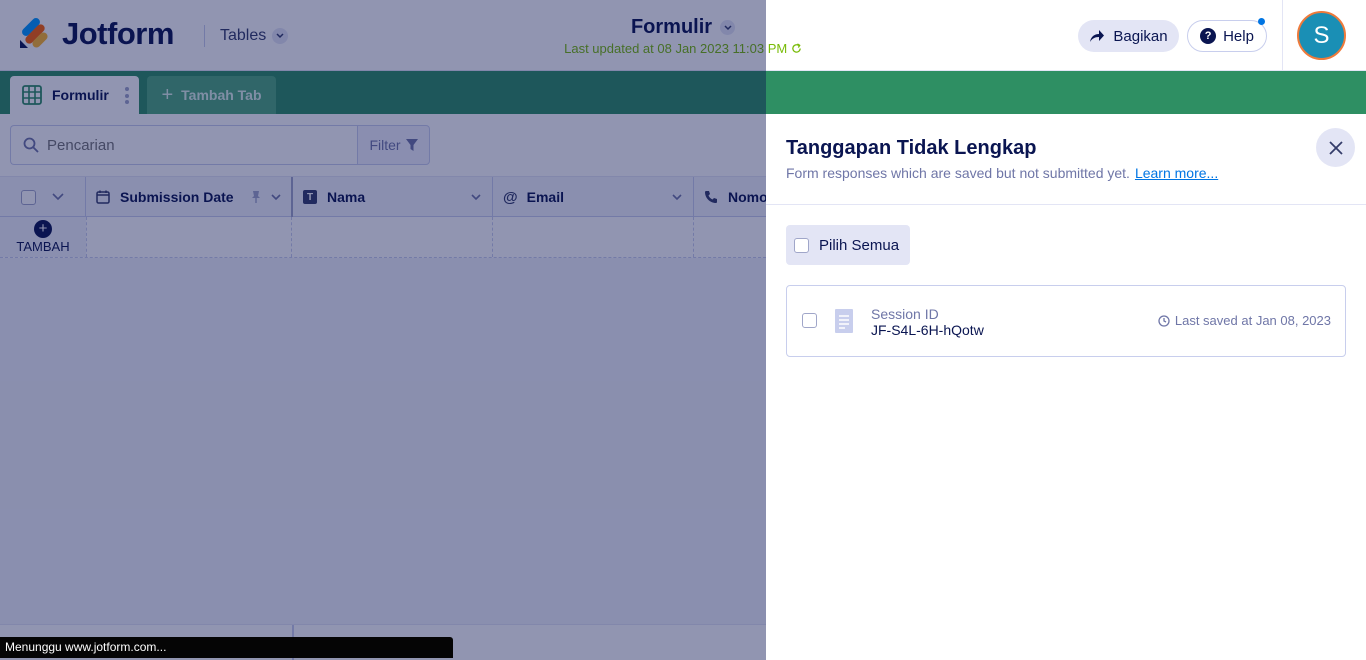 This screenshot has height=660, width=1366. Describe the element at coordinates (1282, 35) in the screenshot. I see `header-divider-right` at that location.